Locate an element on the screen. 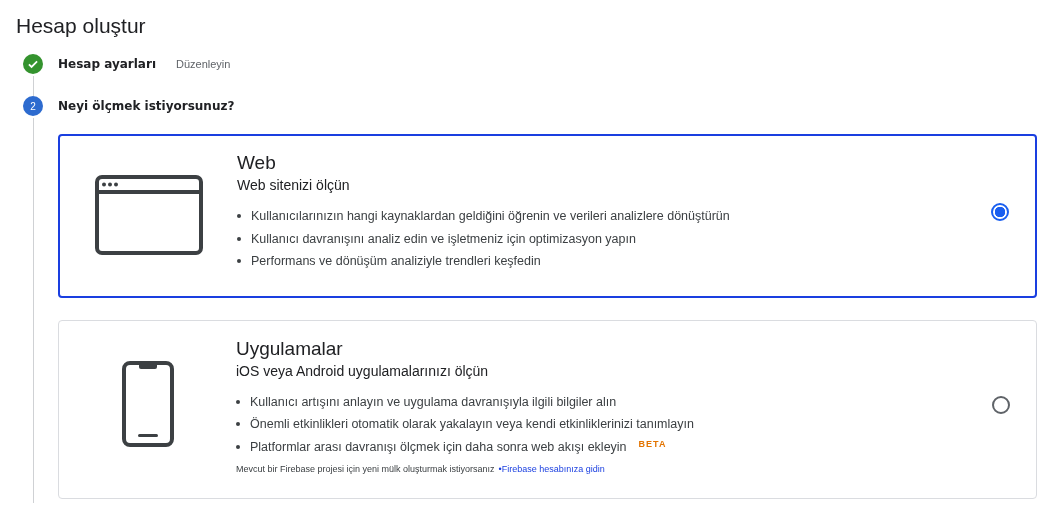 The image size is (1064, 515). option-subtitle: iOS veya Android uygulamalarınızı ölçün is located at coordinates (363, 371).